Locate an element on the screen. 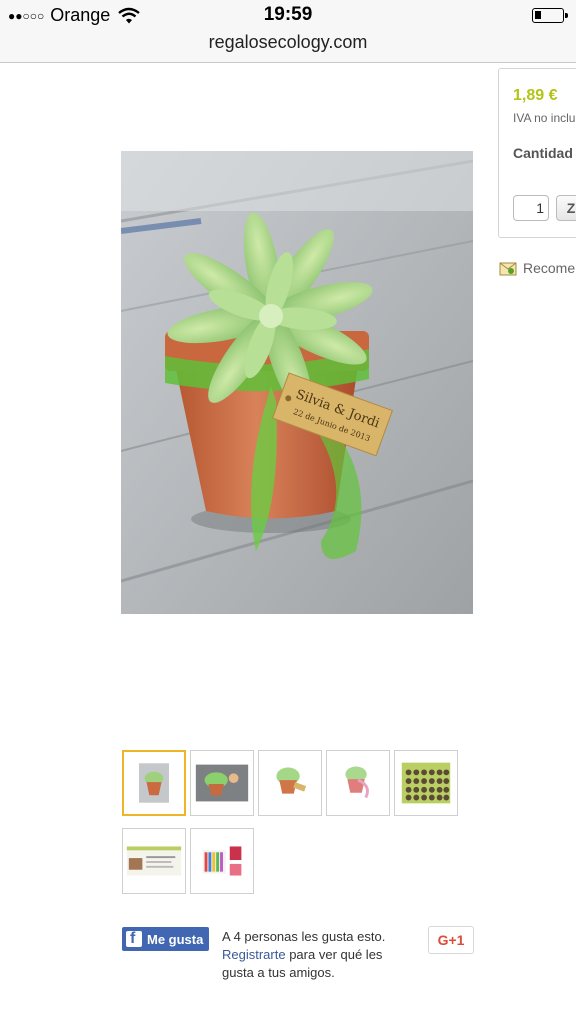 This screenshot has width=576, height=1024. battery-icon is located at coordinates (550, 15).